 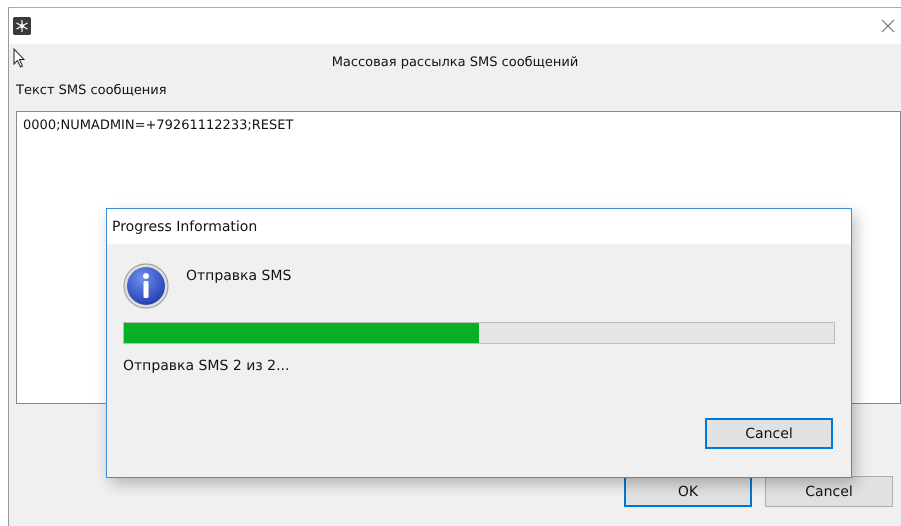 I want to click on mouse-pointer-icon, so click(x=19, y=58).